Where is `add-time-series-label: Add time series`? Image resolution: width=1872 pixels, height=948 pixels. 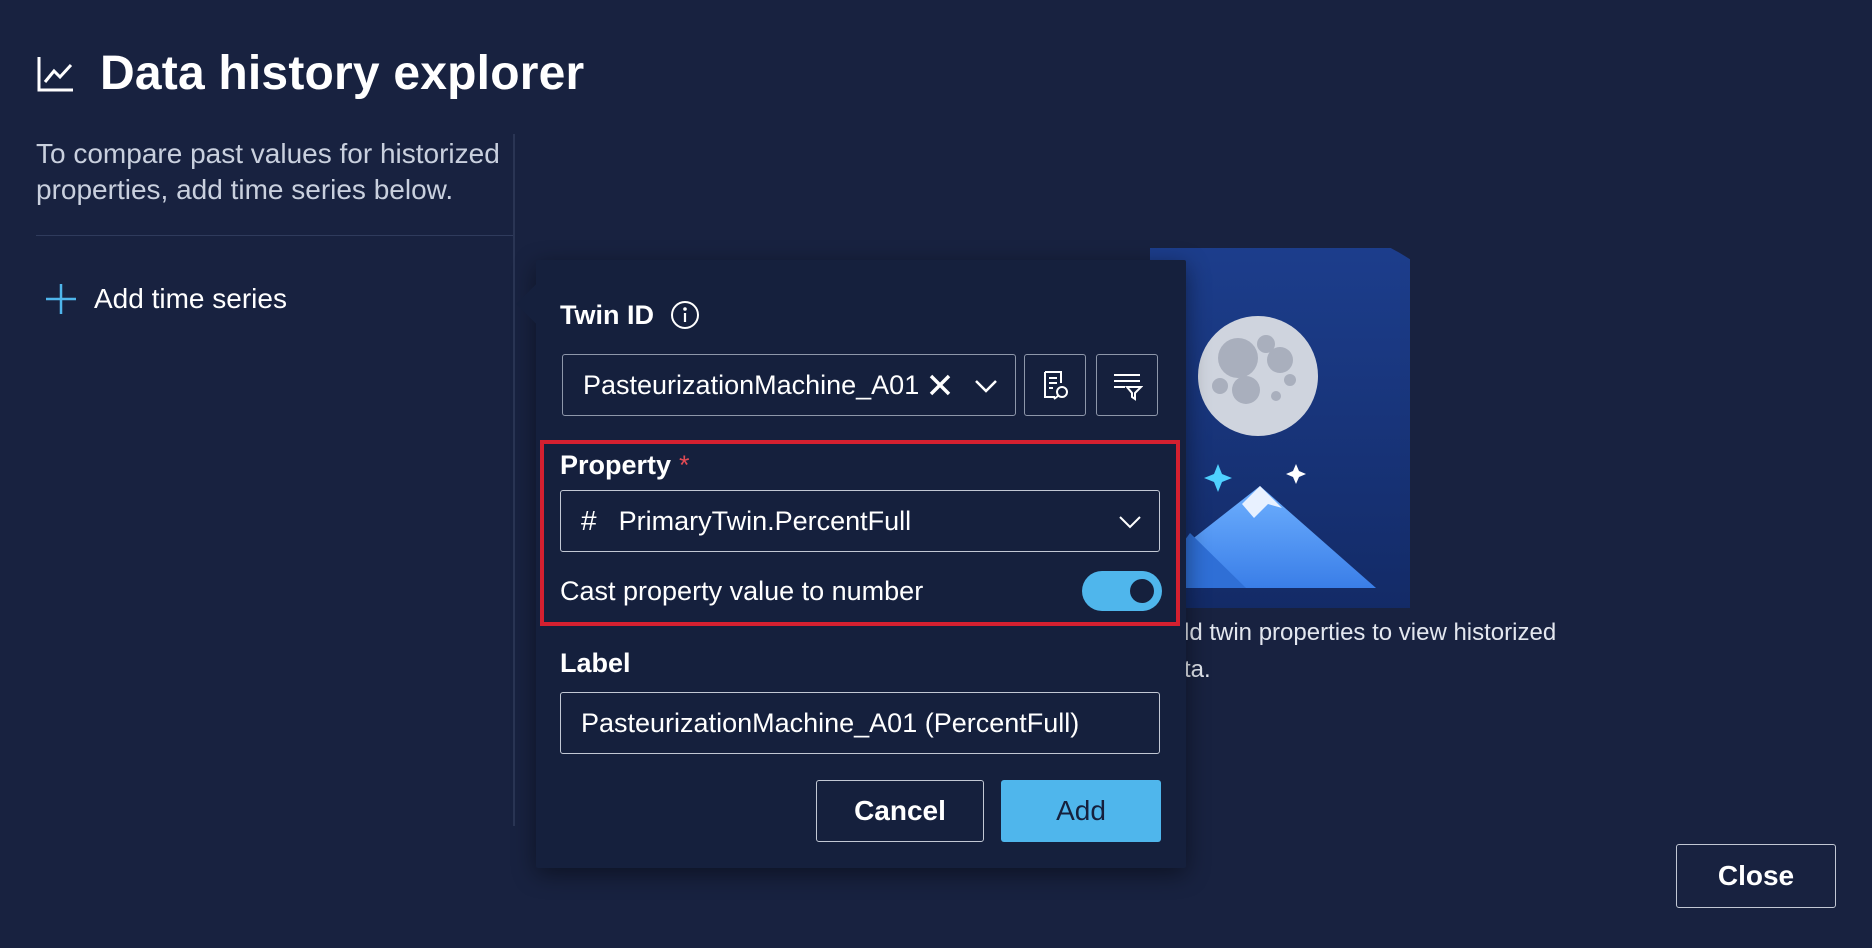
add-time-series-label: Add time series is located at coordinates (190, 298).